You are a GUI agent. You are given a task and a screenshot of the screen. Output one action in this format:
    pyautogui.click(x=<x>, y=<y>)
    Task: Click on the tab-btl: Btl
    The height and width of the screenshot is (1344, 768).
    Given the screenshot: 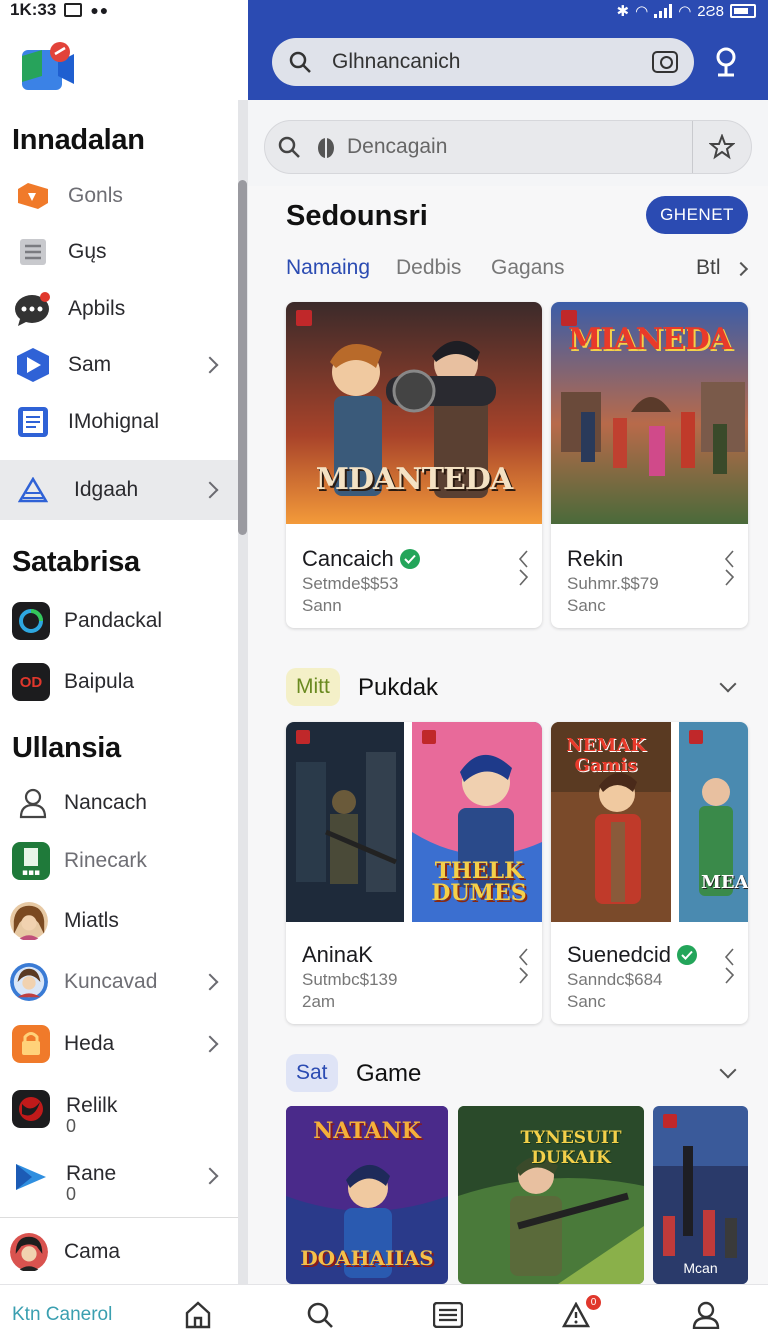 What is the action you would take?
    pyautogui.click(x=708, y=268)
    